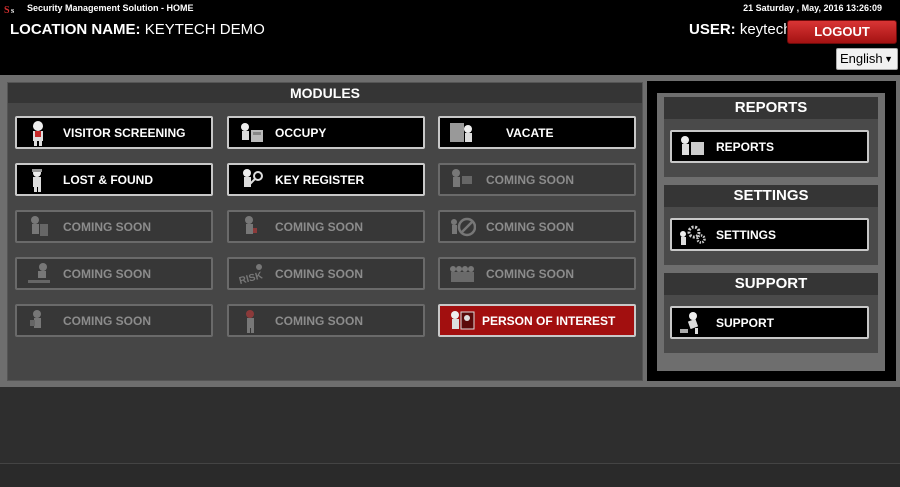 This screenshot has width=900, height=487. Describe the element at coordinates (320, 179) in the screenshot. I see `module-label: KEY REGISTER` at that location.